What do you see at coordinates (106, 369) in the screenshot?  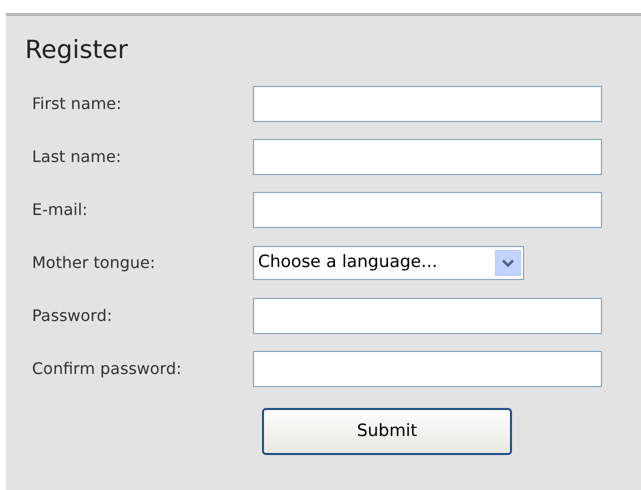 I see `field-label: Confirm password:` at bounding box center [106, 369].